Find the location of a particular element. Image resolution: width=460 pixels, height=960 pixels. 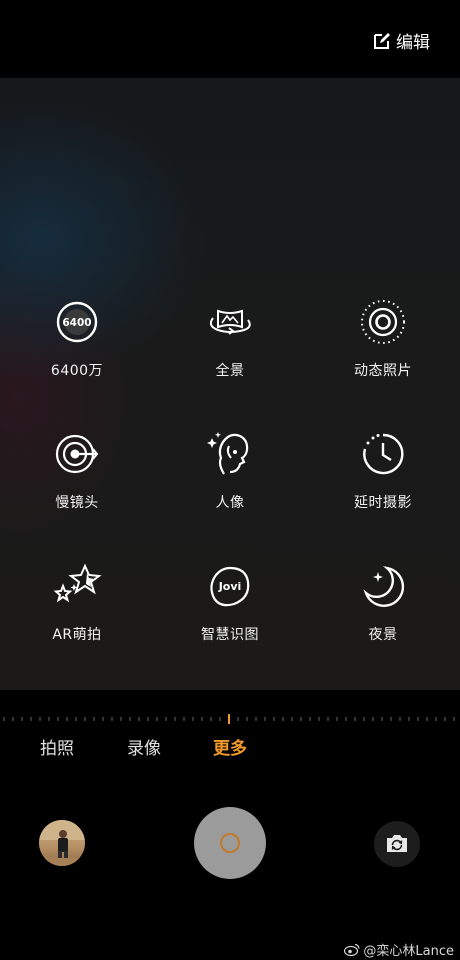

gallery-thumbnail-image is located at coordinates (62, 843).